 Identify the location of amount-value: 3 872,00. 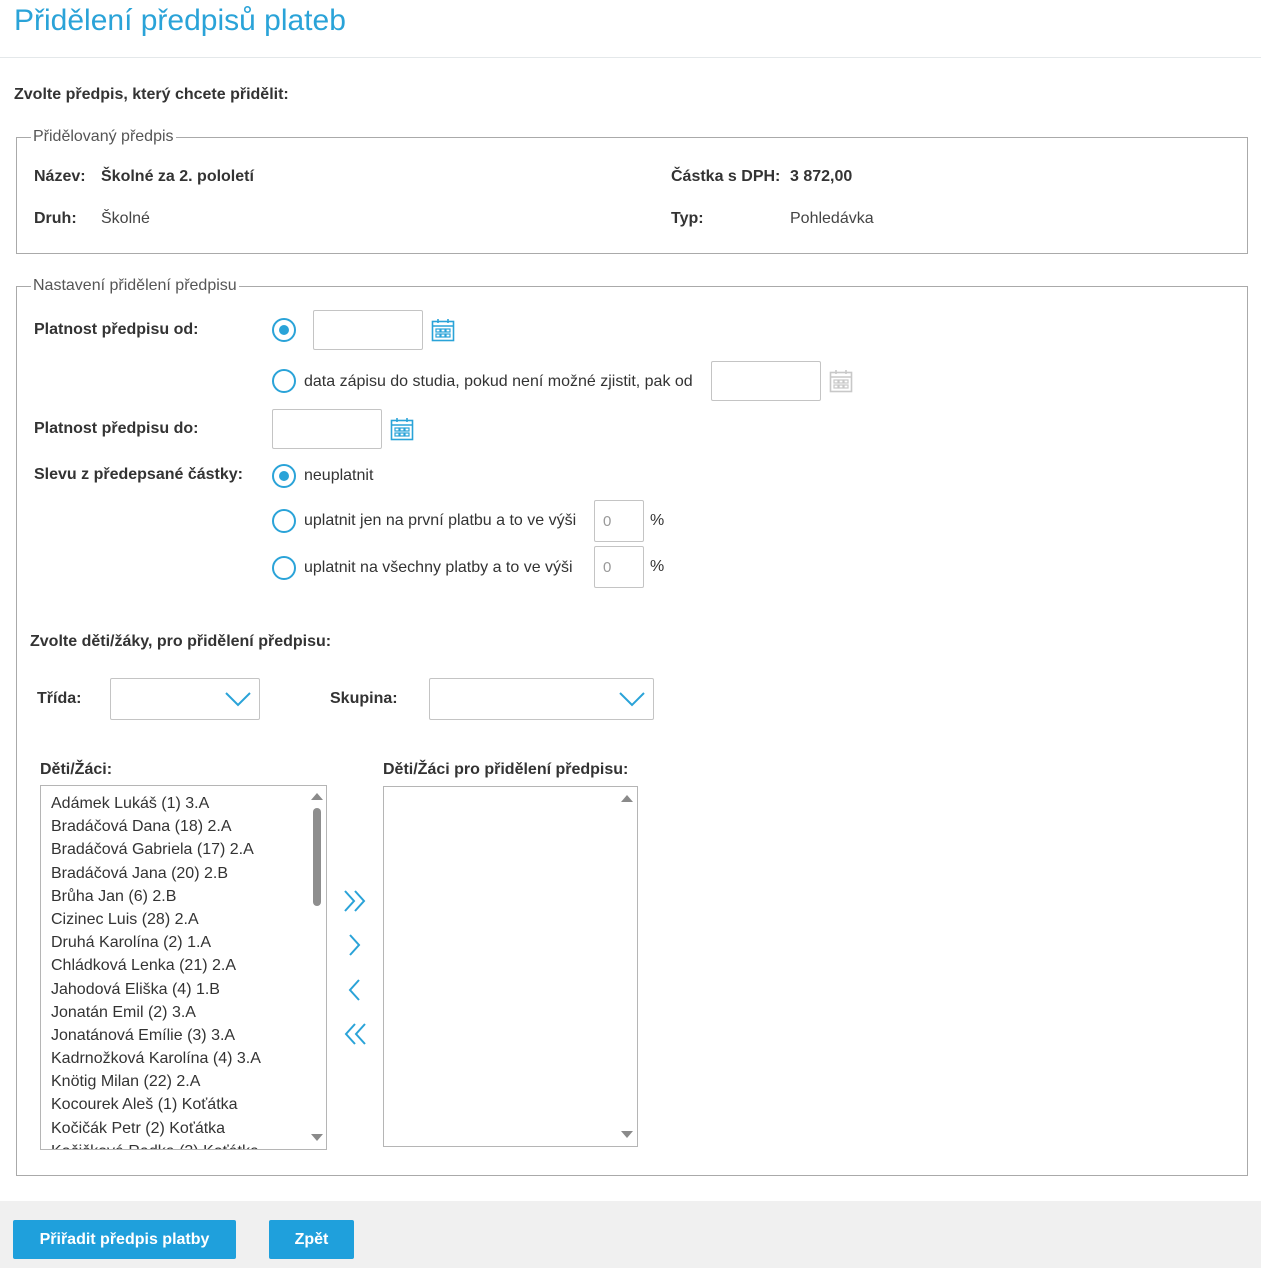
(821, 176).